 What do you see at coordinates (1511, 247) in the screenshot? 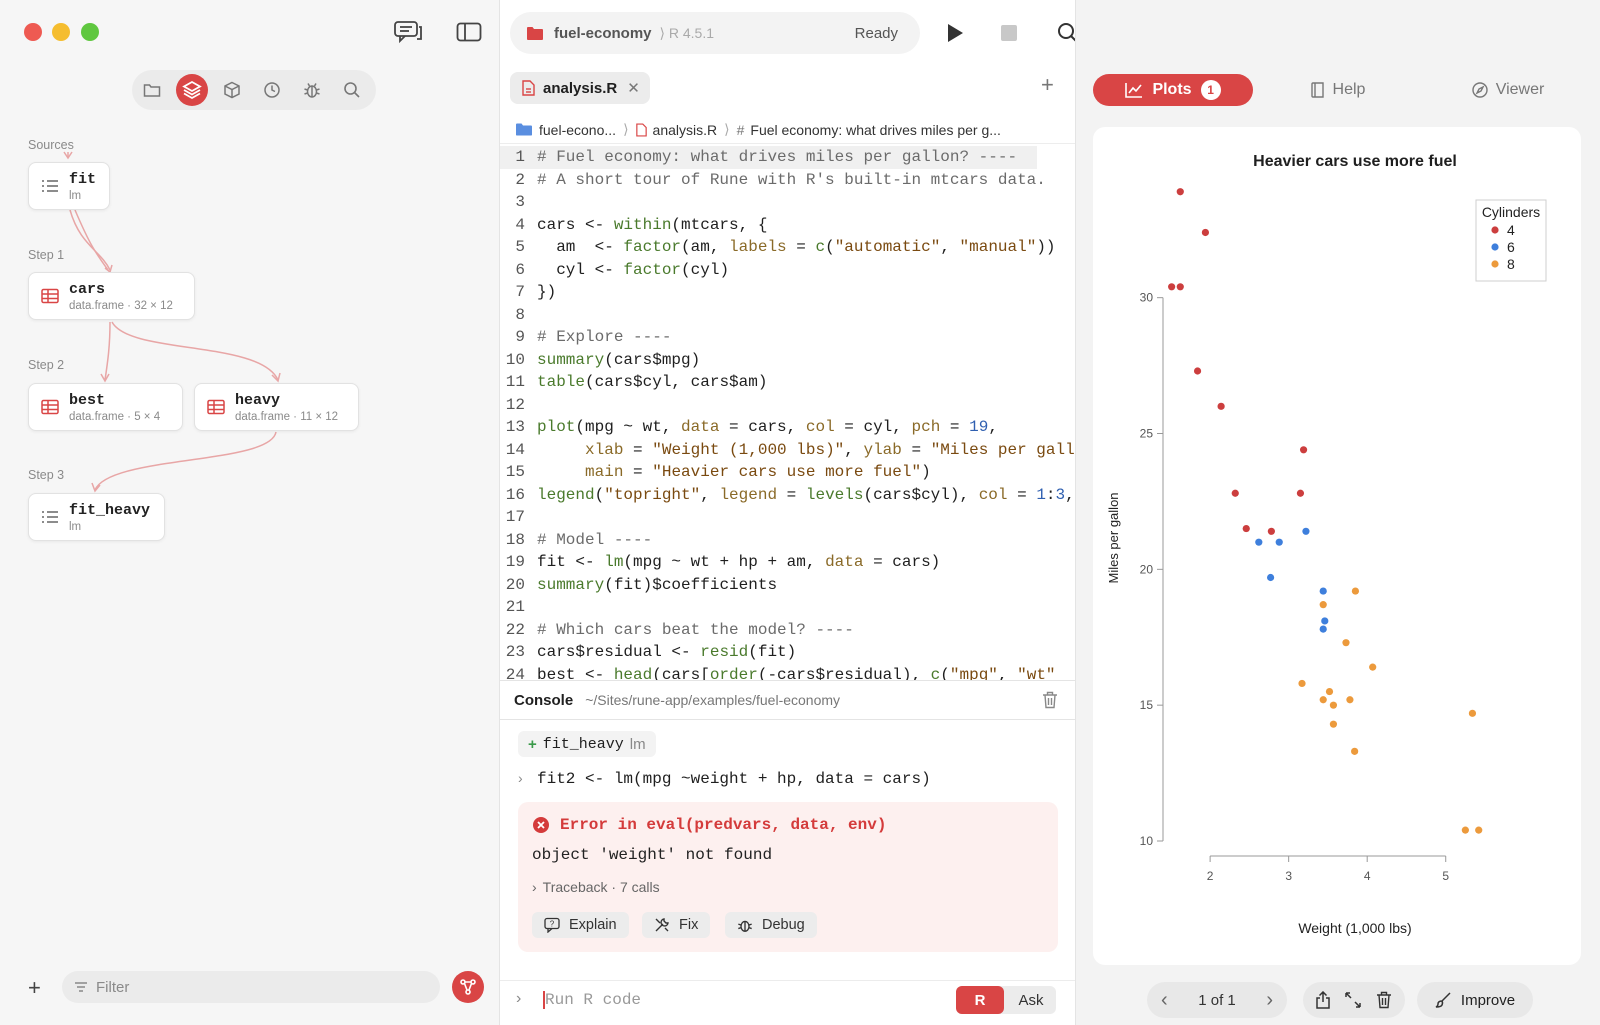
I see `legend-entry: 6` at bounding box center [1511, 247].